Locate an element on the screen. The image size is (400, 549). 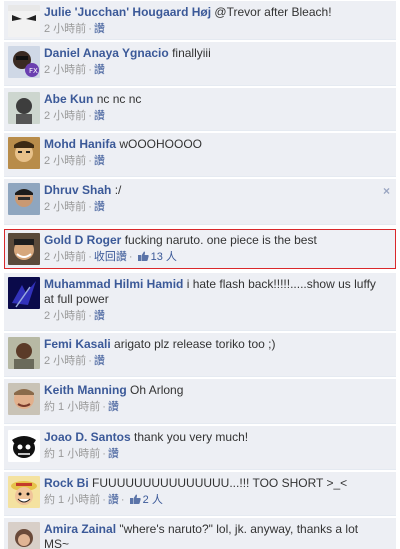
like-count: 13 人 is located at coordinates (163, 257).